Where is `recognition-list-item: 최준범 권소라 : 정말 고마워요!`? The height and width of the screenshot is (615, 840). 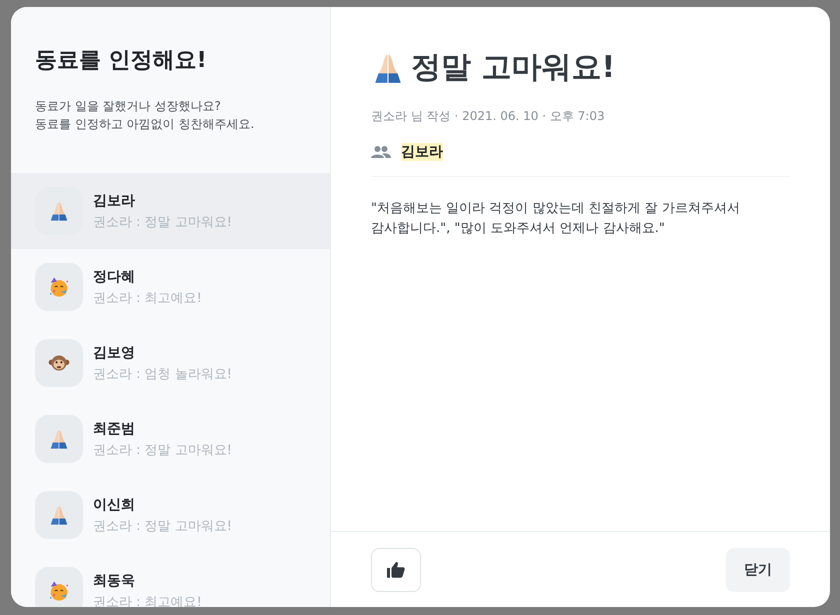
recognition-list-item: 최준범 권소라 : 정말 고마워요! is located at coordinates (170, 439).